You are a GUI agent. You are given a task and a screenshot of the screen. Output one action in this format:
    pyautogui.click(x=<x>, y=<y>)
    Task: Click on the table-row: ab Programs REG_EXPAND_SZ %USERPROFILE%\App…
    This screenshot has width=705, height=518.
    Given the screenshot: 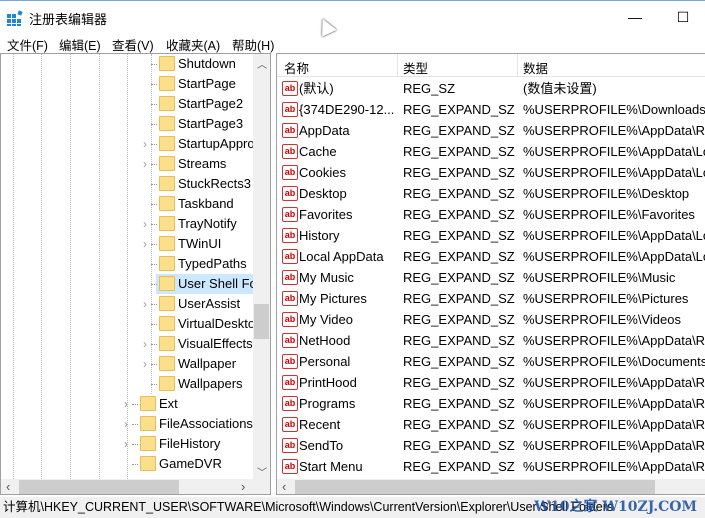 What is the action you would take?
    pyautogui.click(x=491, y=403)
    